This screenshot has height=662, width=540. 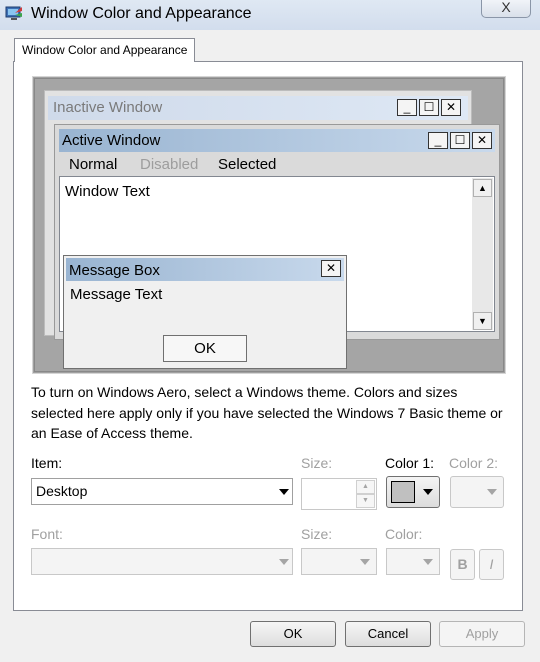 What do you see at coordinates (482, 634) in the screenshot?
I see `apply-button: Apply` at bounding box center [482, 634].